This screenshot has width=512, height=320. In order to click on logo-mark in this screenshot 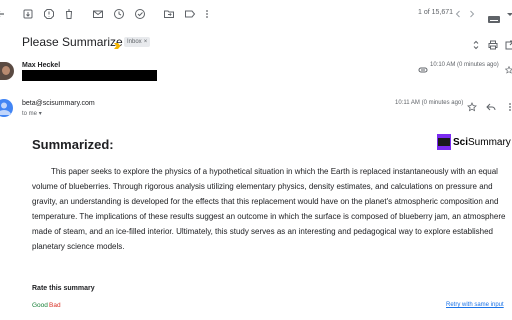, I will do `click(444, 142)`.